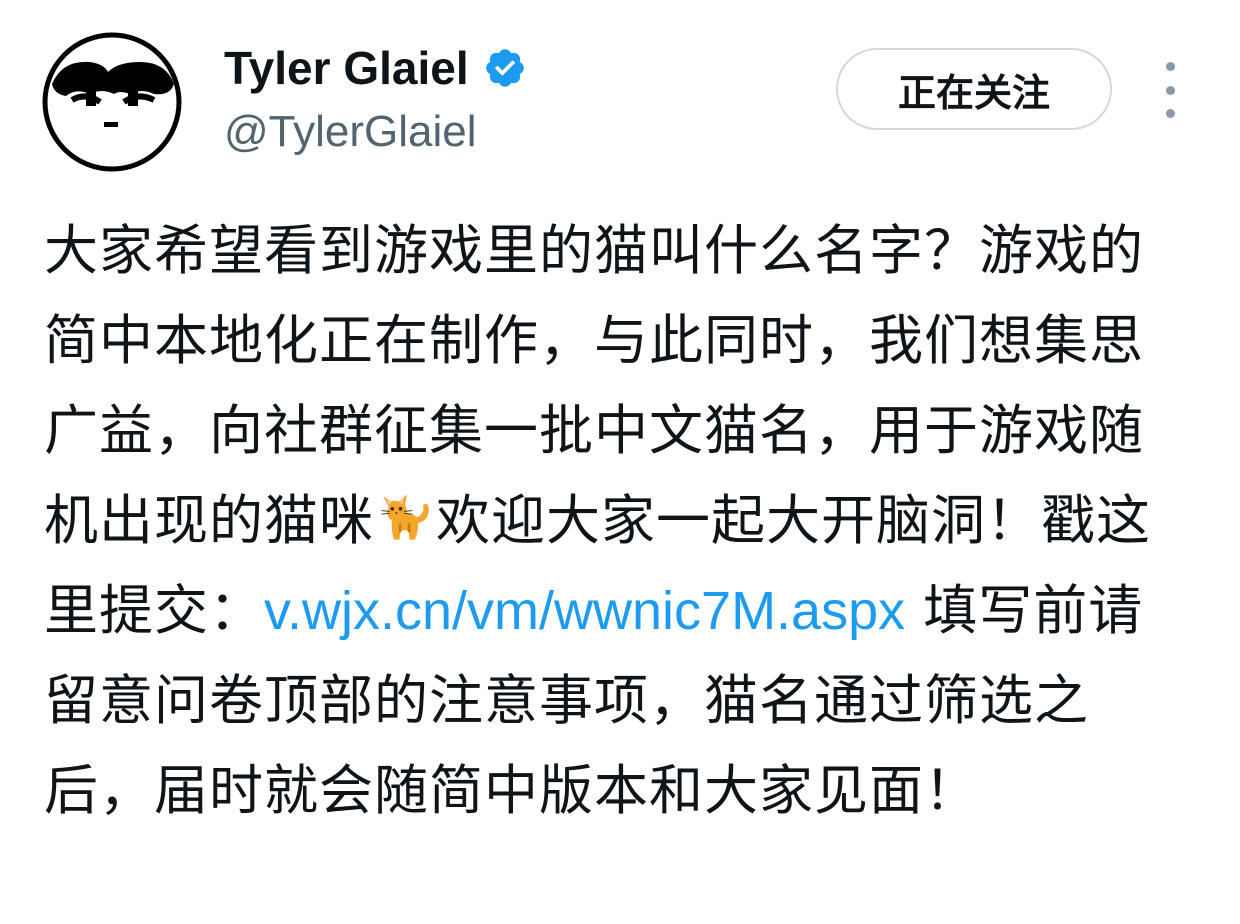  Describe the element at coordinates (346, 68) in the screenshot. I see `author-display-name: Tyler Glaiel` at that location.